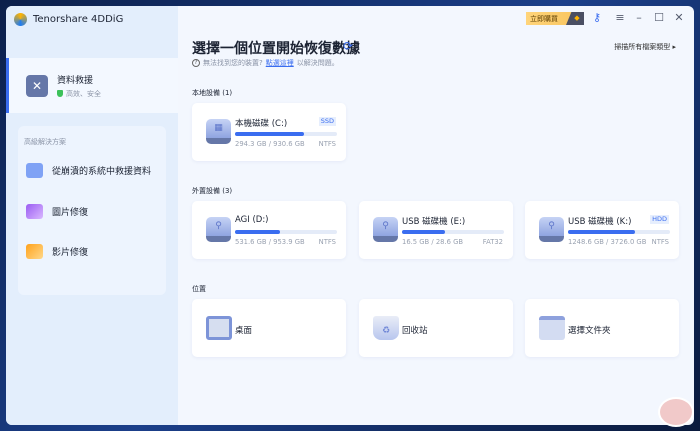  I want to click on drive-type-badge: HDD, so click(659, 219).